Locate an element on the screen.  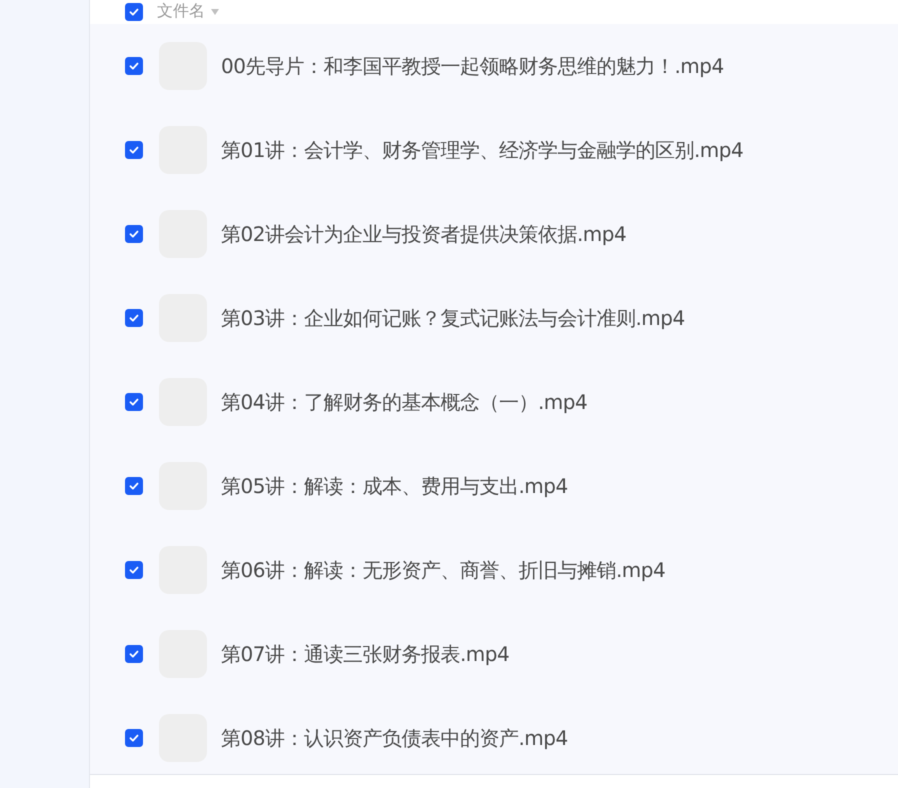
file-name: 第06讲：解读：无形资产、商誉、折旧与摊销.mp4 is located at coordinates (443, 570).